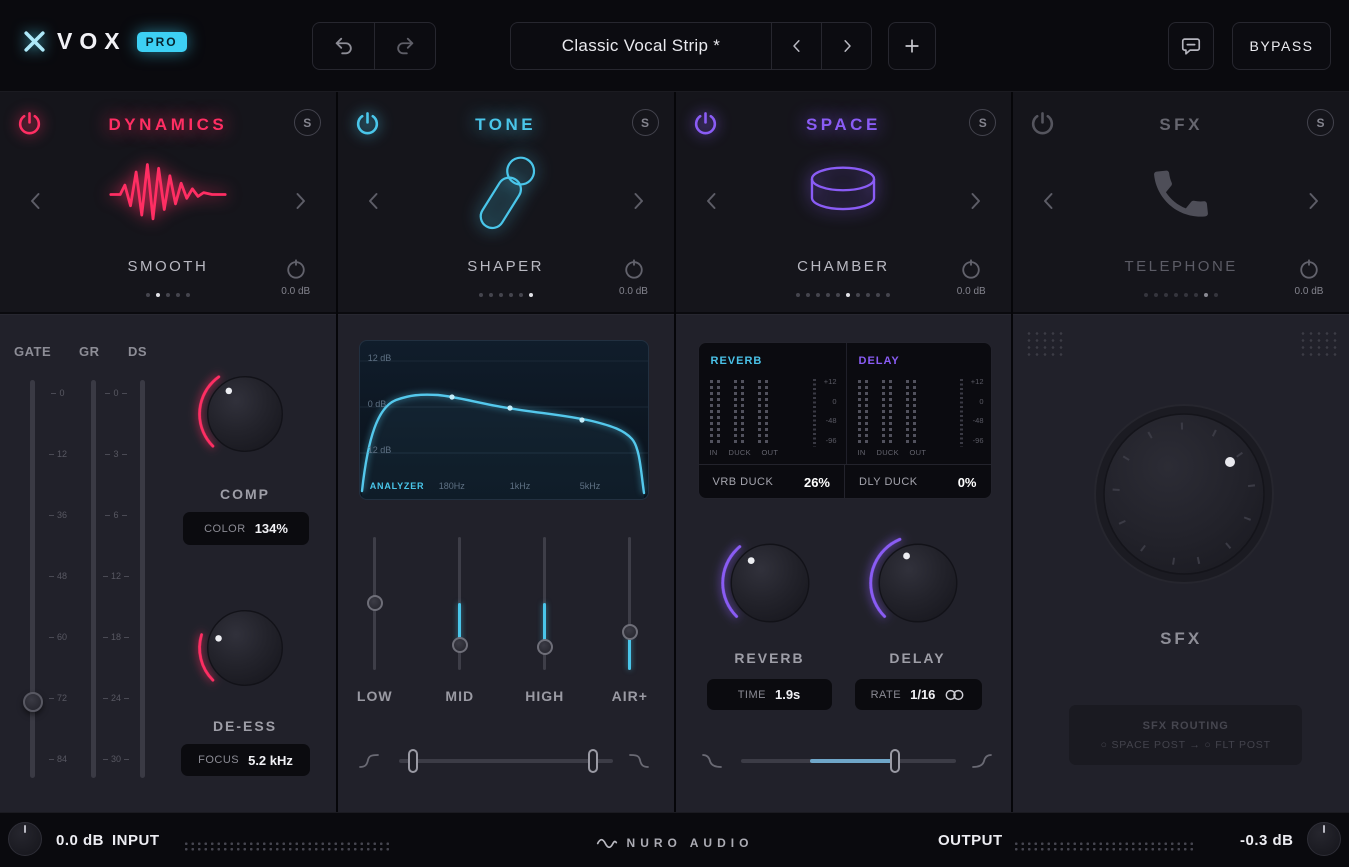 This screenshot has width=1349, height=867. What do you see at coordinates (412, 761) in the screenshot?
I see `highpass-handle` at bounding box center [412, 761].